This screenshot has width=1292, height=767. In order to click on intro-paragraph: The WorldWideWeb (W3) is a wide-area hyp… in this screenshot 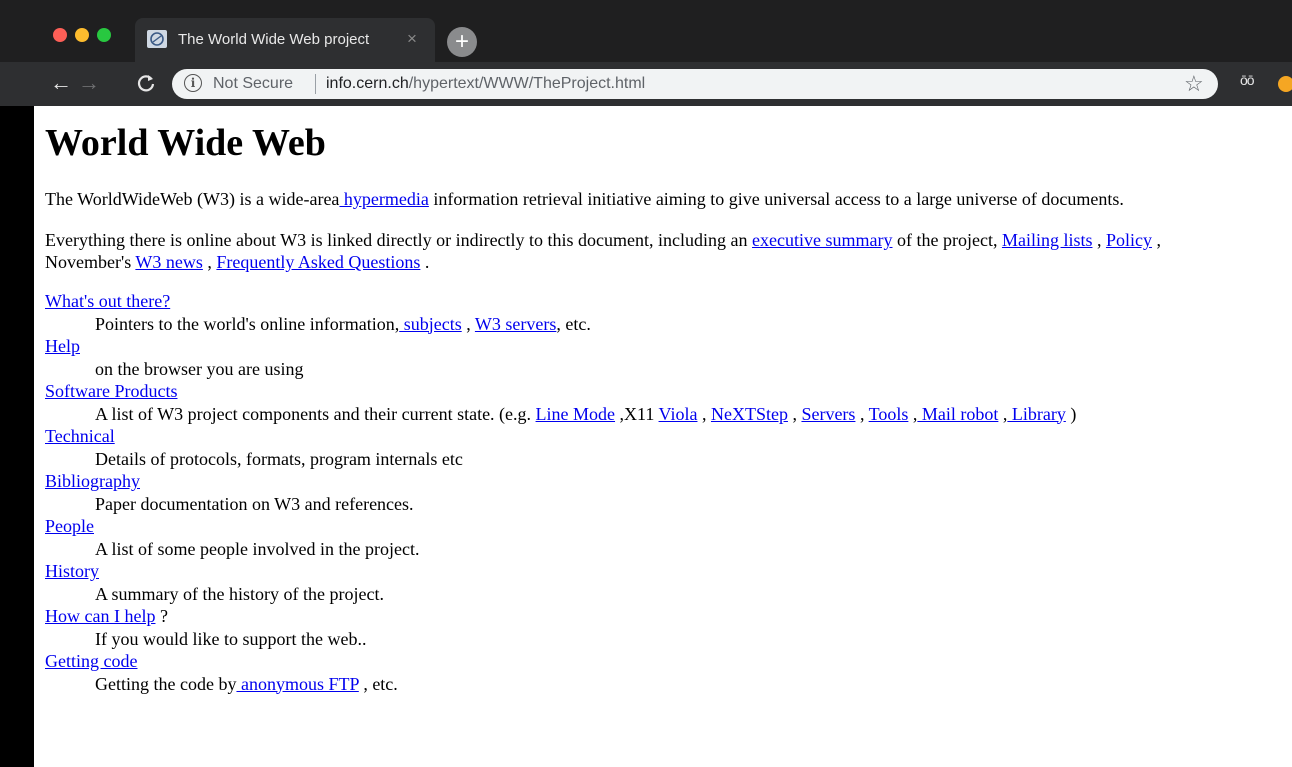, I will do `click(668, 199)`.